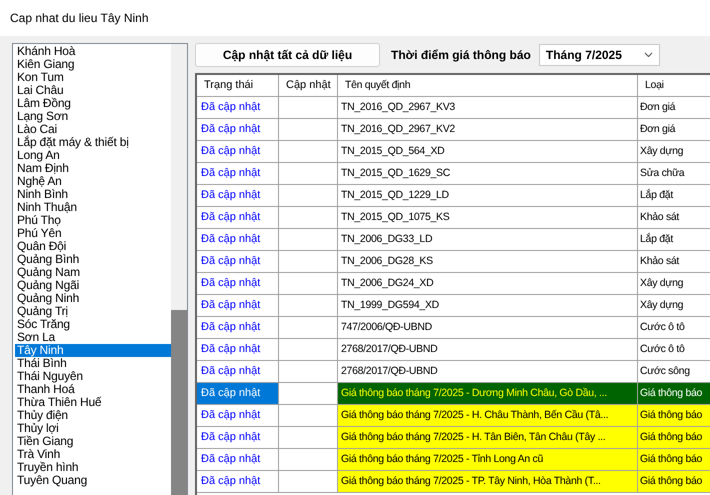 This screenshot has height=495, width=710. I want to click on list-item: Thanh Hoá, so click(93, 389).